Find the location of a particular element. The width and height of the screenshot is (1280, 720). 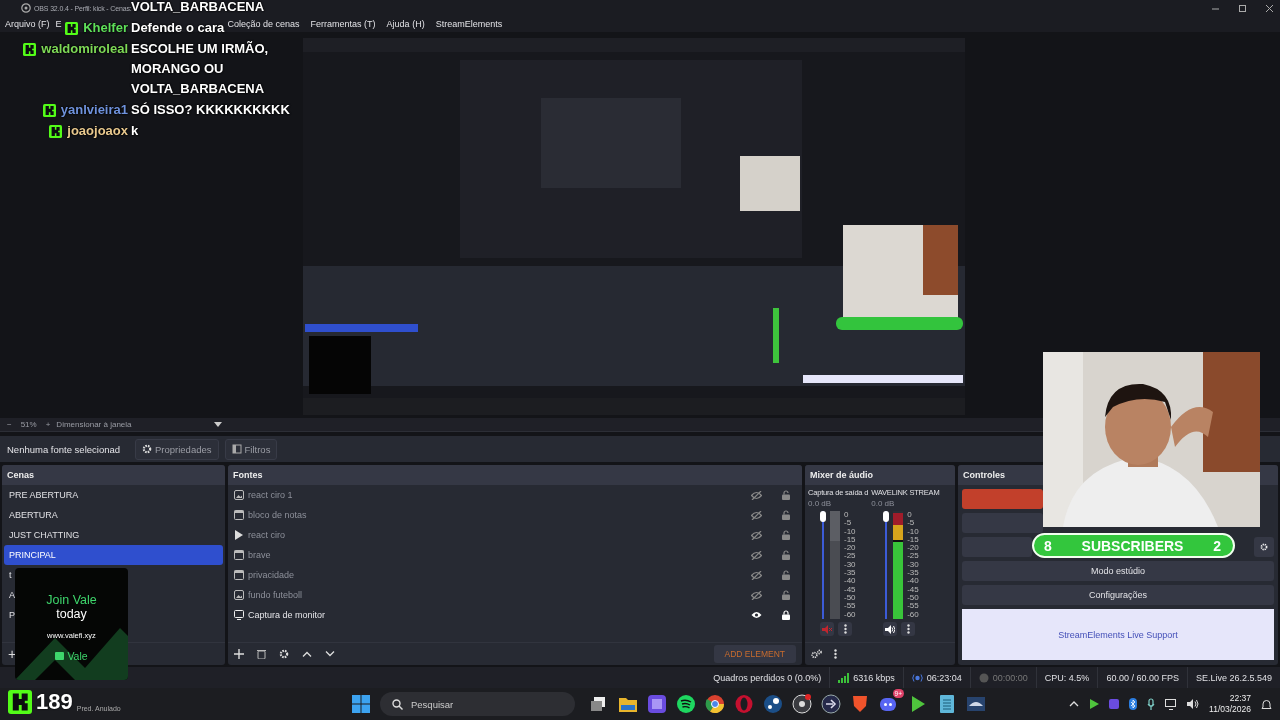

window-icon is located at coordinates (239, 555).